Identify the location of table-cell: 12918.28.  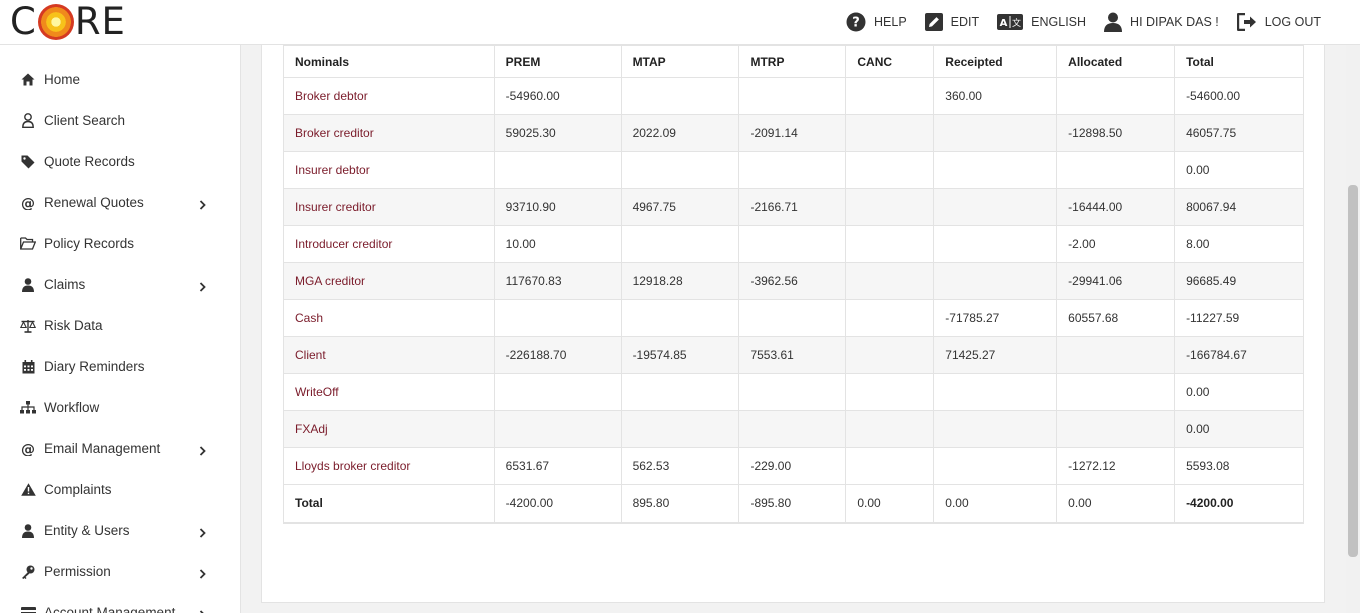
(680, 281).